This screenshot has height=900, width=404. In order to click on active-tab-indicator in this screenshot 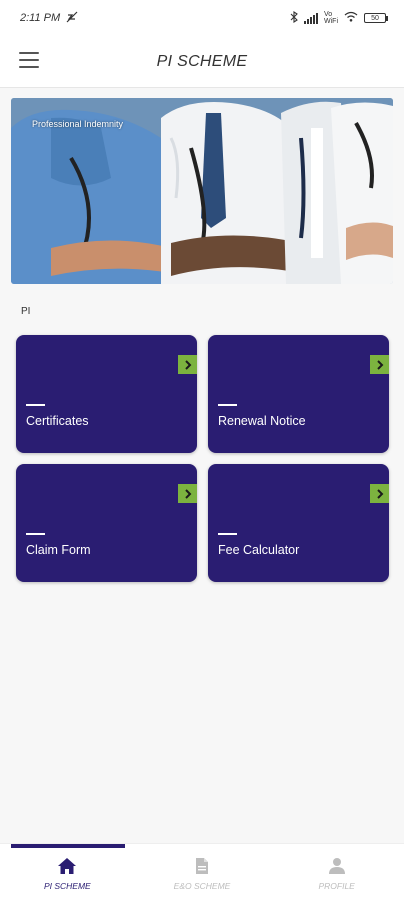, I will do `click(68, 846)`.